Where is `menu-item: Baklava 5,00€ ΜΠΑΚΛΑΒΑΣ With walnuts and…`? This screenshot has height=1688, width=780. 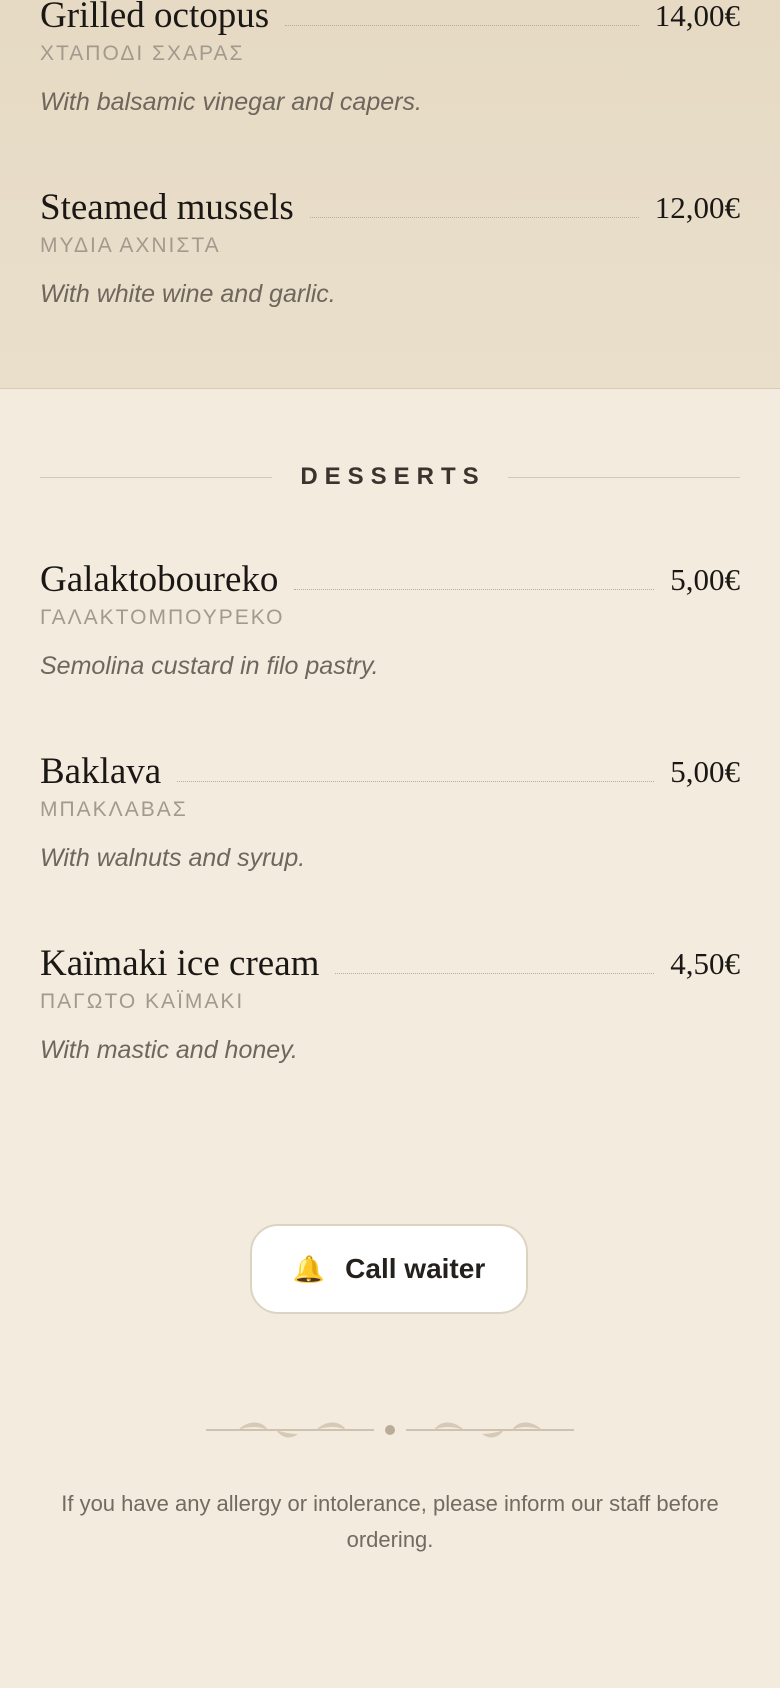
menu-item: Baklava 5,00€ ΜΠΑΚΛΑΒΑΣ With walnuts and… is located at coordinates (390, 810).